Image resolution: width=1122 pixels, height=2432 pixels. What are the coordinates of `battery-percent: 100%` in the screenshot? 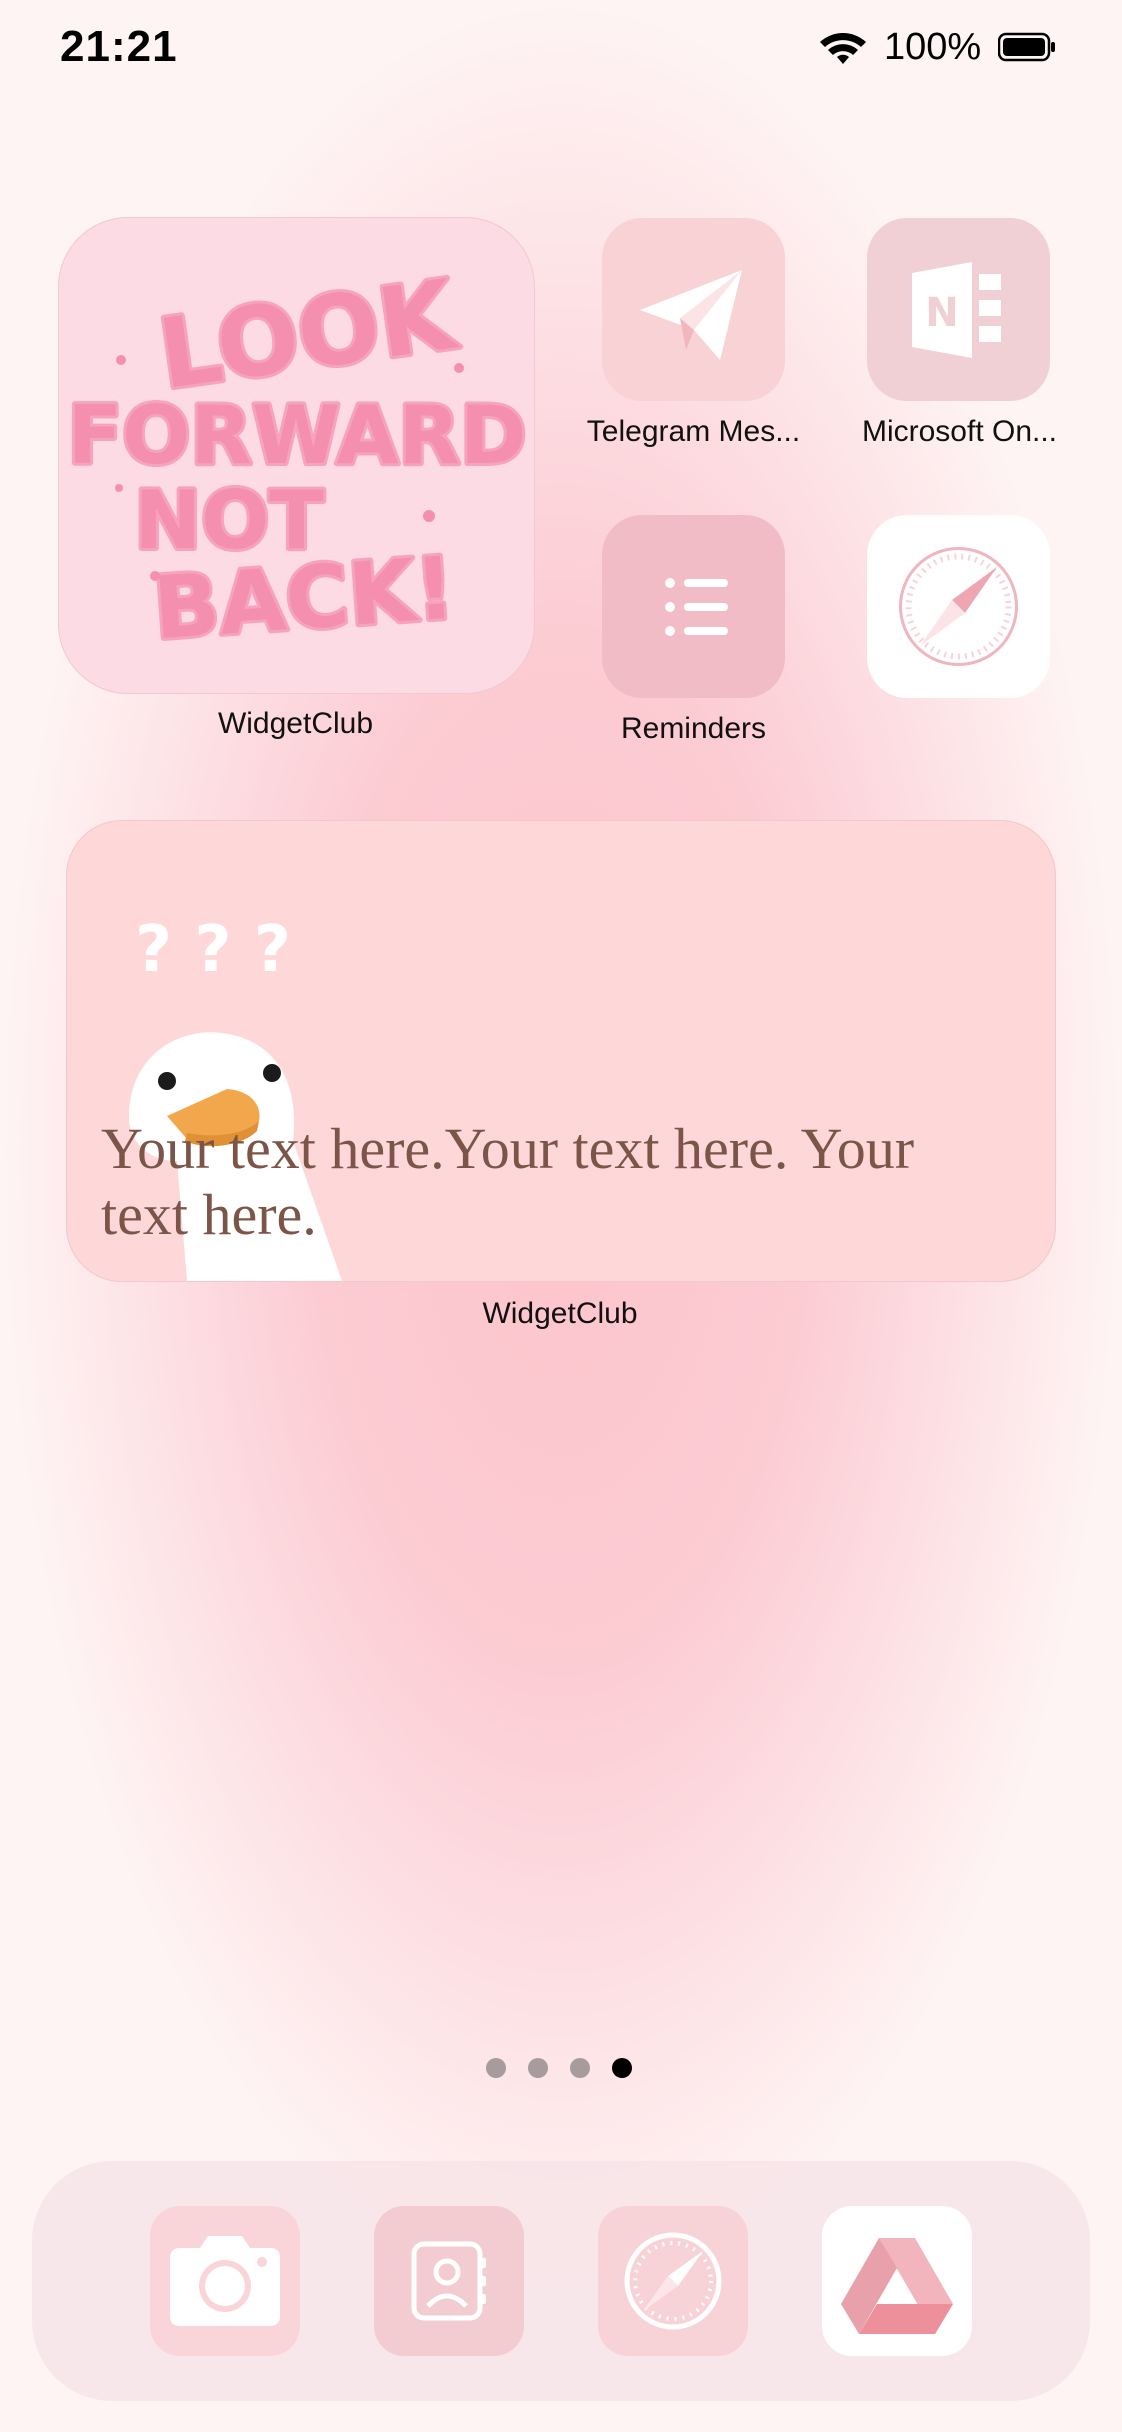 It's located at (933, 47).